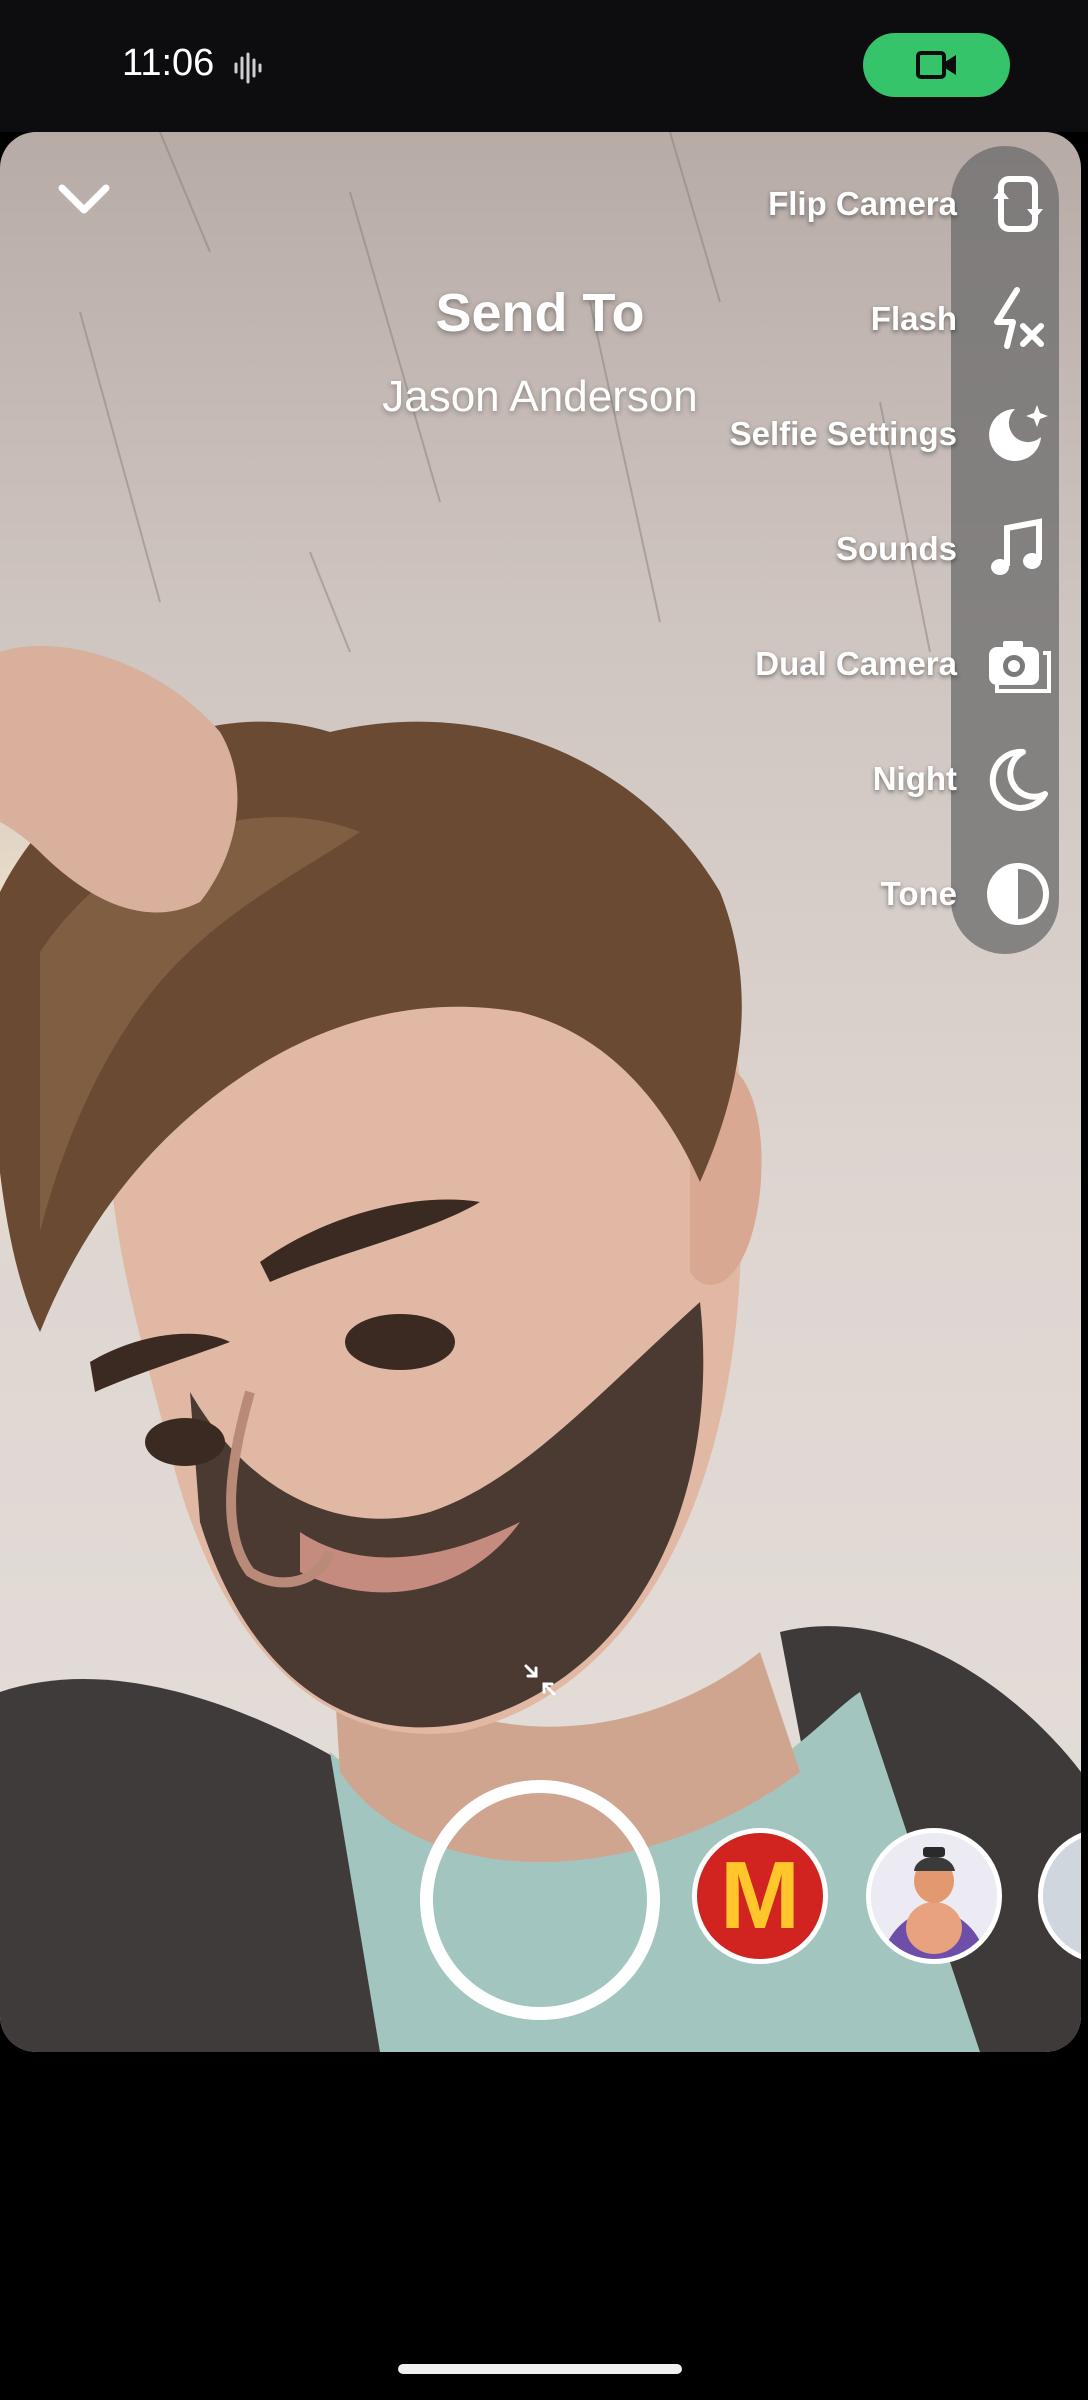 The height and width of the screenshot is (2400, 1088). Describe the element at coordinates (540, 1680) in the screenshot. I see `minimize-icon` at that location.